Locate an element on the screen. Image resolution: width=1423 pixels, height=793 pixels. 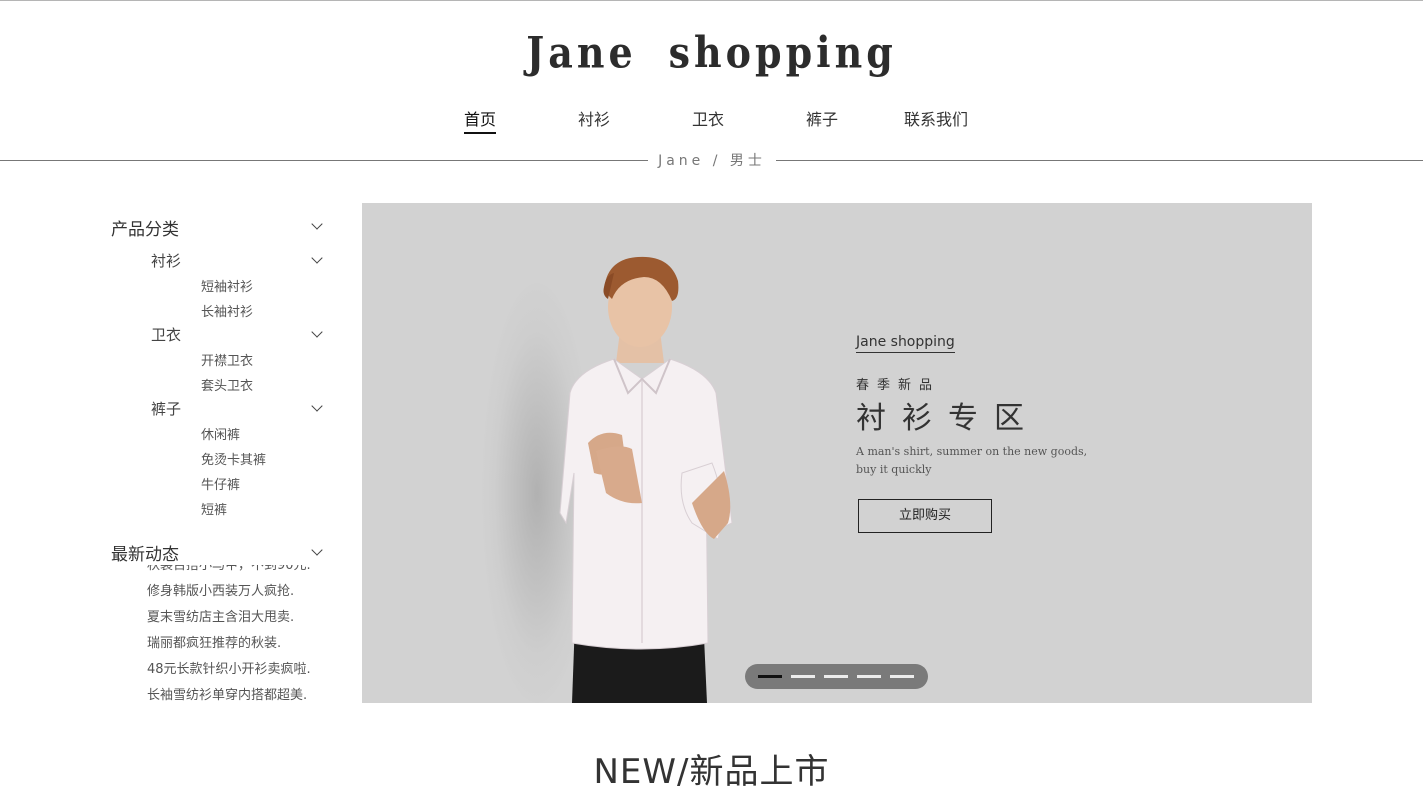
top-border is located at coordinates (711, 0).